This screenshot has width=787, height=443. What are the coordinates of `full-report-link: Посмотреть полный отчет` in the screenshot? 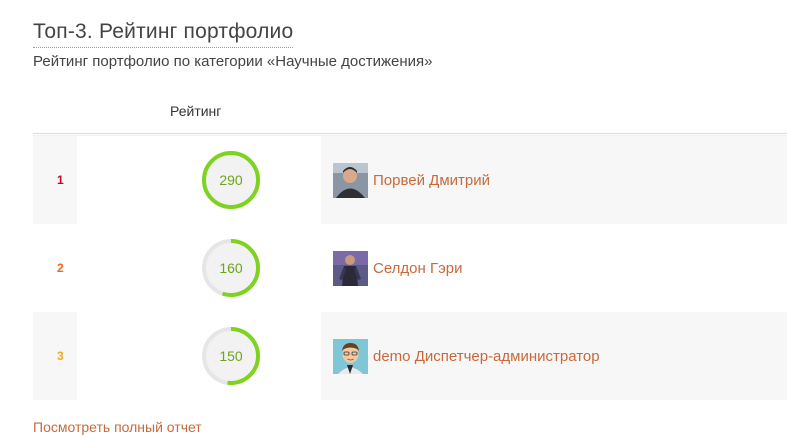 It's located at (117, 427).